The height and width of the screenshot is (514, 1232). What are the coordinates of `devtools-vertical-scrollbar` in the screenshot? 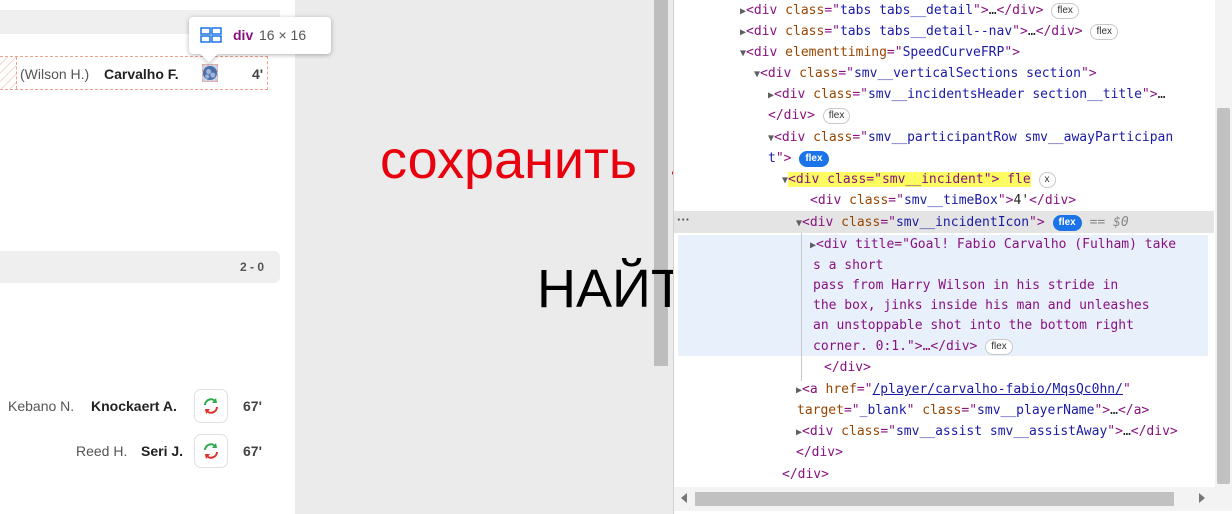 It's located at (1223, 243).